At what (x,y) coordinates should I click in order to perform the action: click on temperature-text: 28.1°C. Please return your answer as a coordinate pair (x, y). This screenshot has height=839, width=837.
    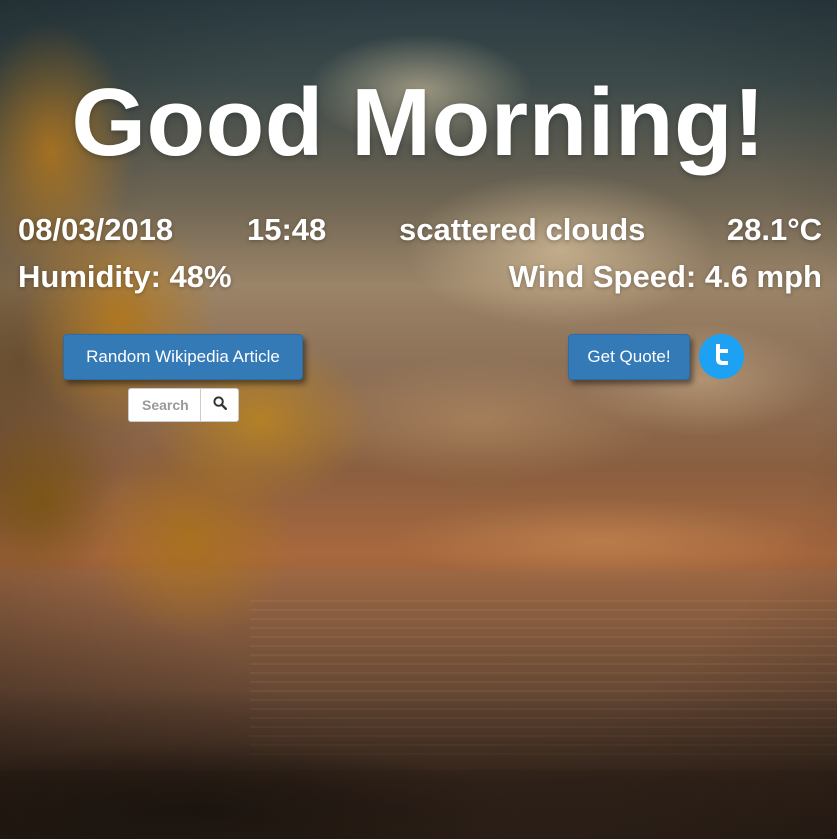
    Looking at the image, I should click on (774, 229).